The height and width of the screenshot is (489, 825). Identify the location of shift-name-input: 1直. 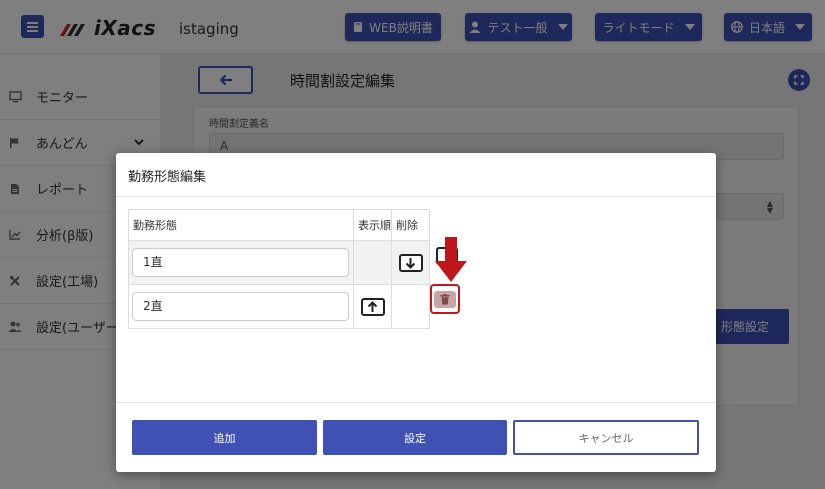
(240, 262).